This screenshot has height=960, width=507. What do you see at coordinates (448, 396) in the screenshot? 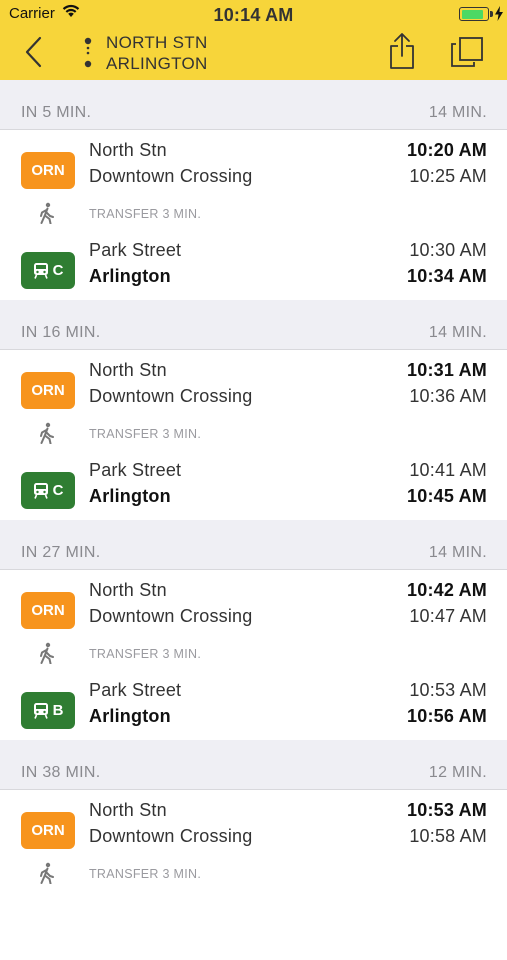
I see `arrive-time: 10:36 AM` at bounding box center [448, 396].